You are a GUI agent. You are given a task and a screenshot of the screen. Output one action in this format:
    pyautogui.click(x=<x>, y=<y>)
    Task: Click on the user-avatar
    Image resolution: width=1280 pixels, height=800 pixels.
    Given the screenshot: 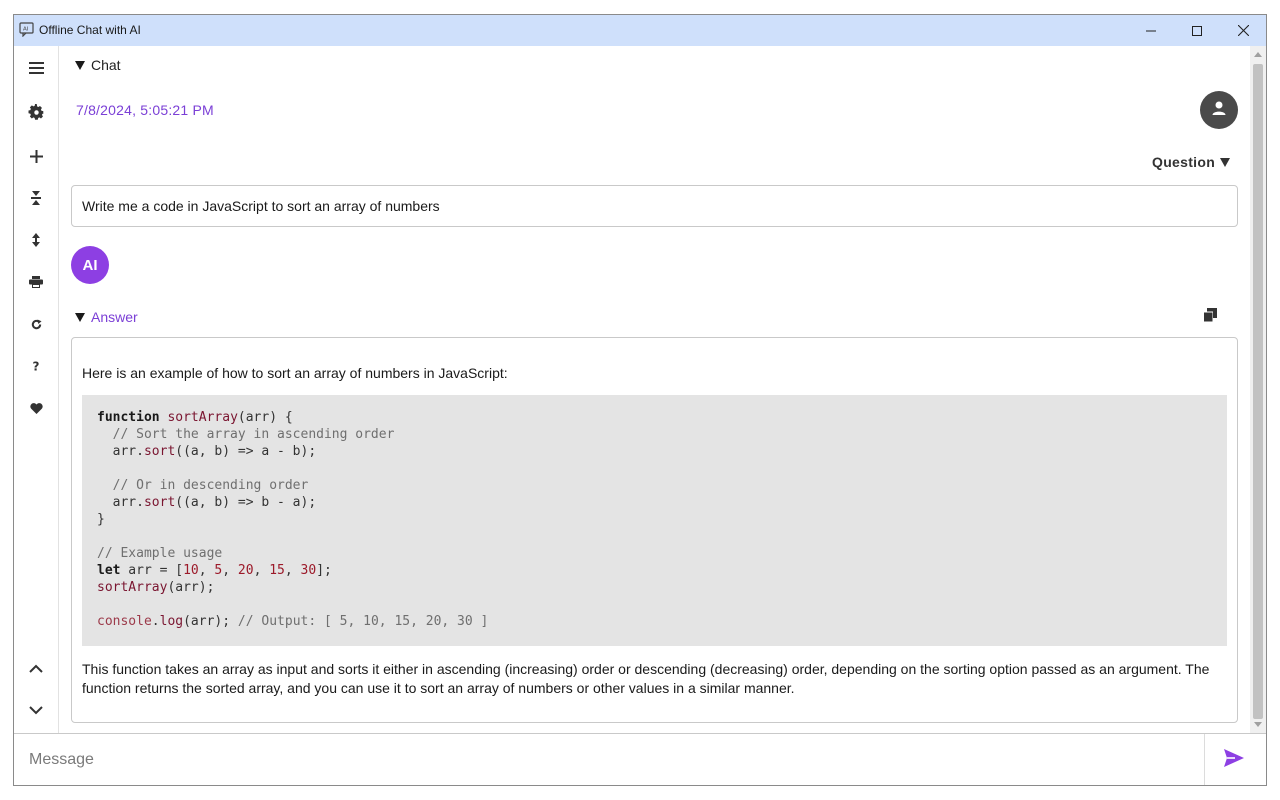 What is the action you would take?
    pyautogui.click(x=1219, y=110)
    